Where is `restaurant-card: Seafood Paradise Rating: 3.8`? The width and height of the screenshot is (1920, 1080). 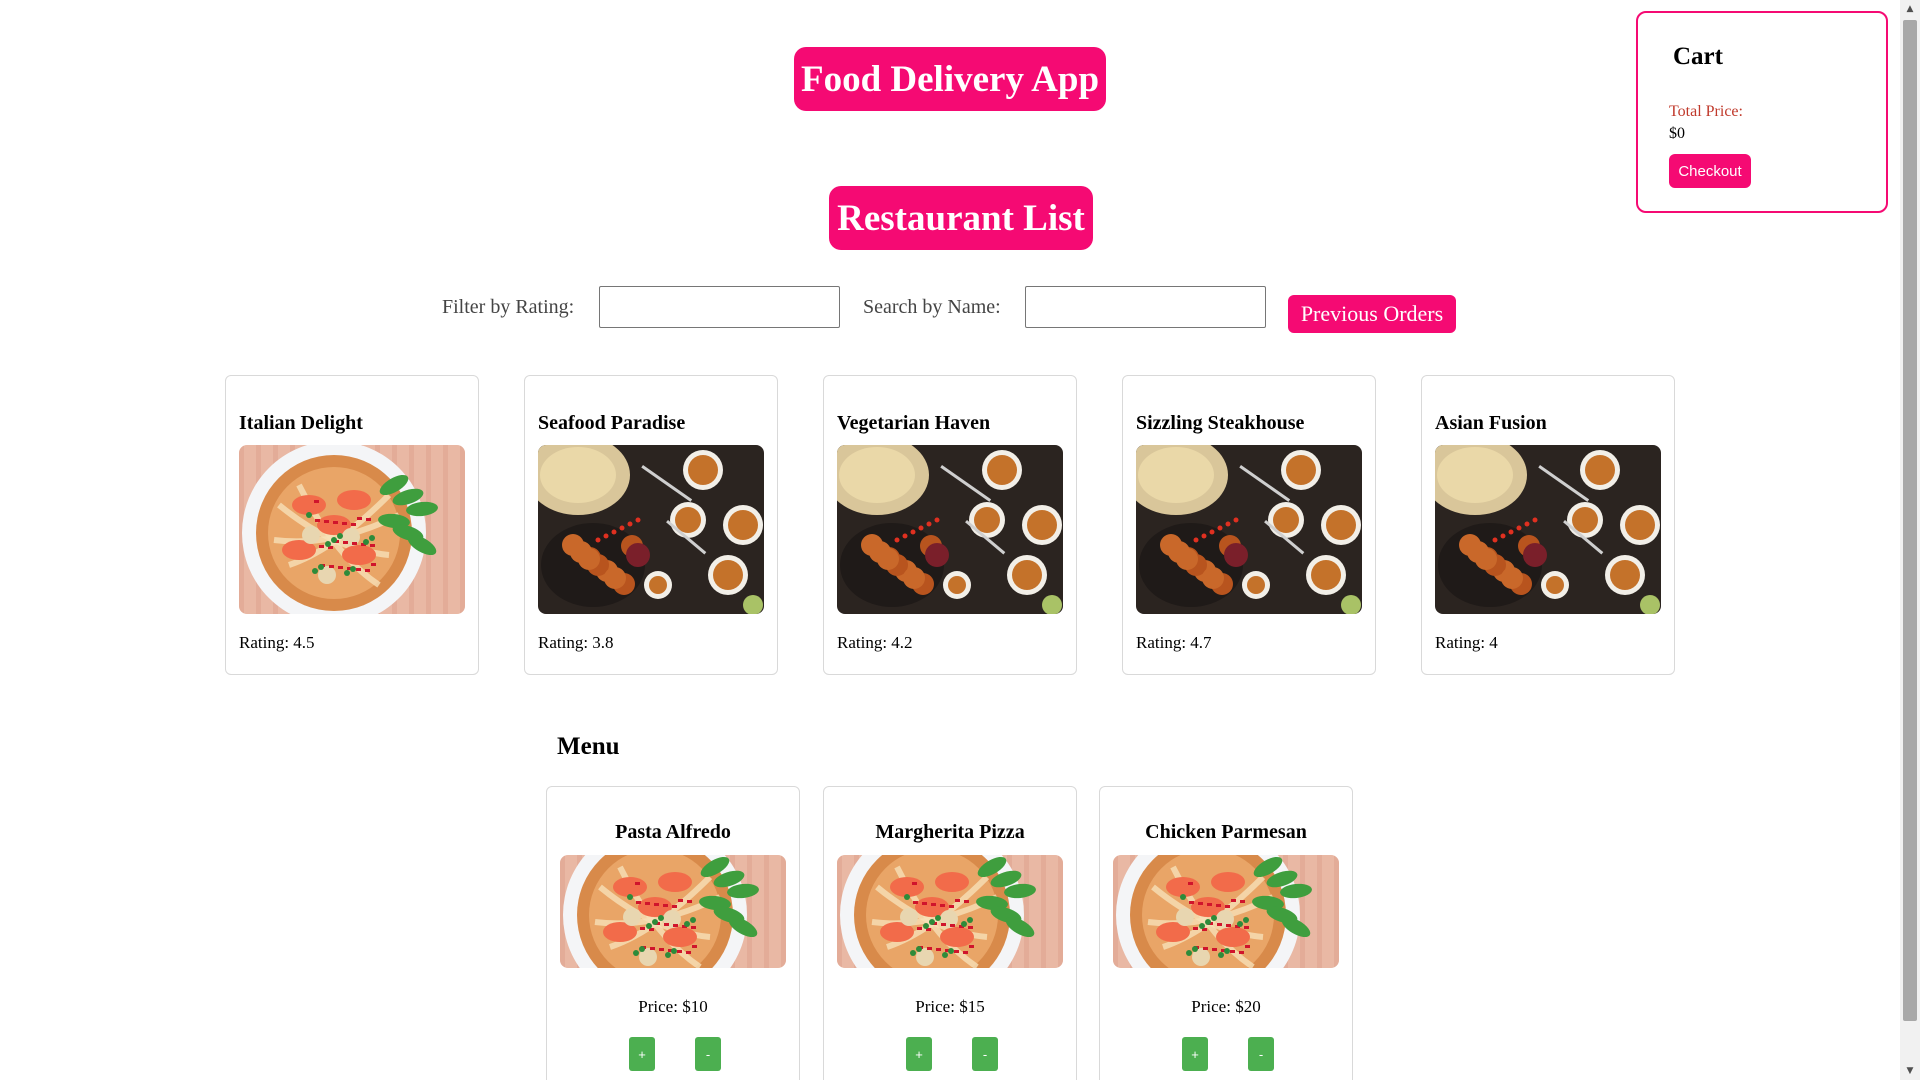 restaurant-card: Seafood Paradise Rating: 3.8 is located at coordinates (651, 525).